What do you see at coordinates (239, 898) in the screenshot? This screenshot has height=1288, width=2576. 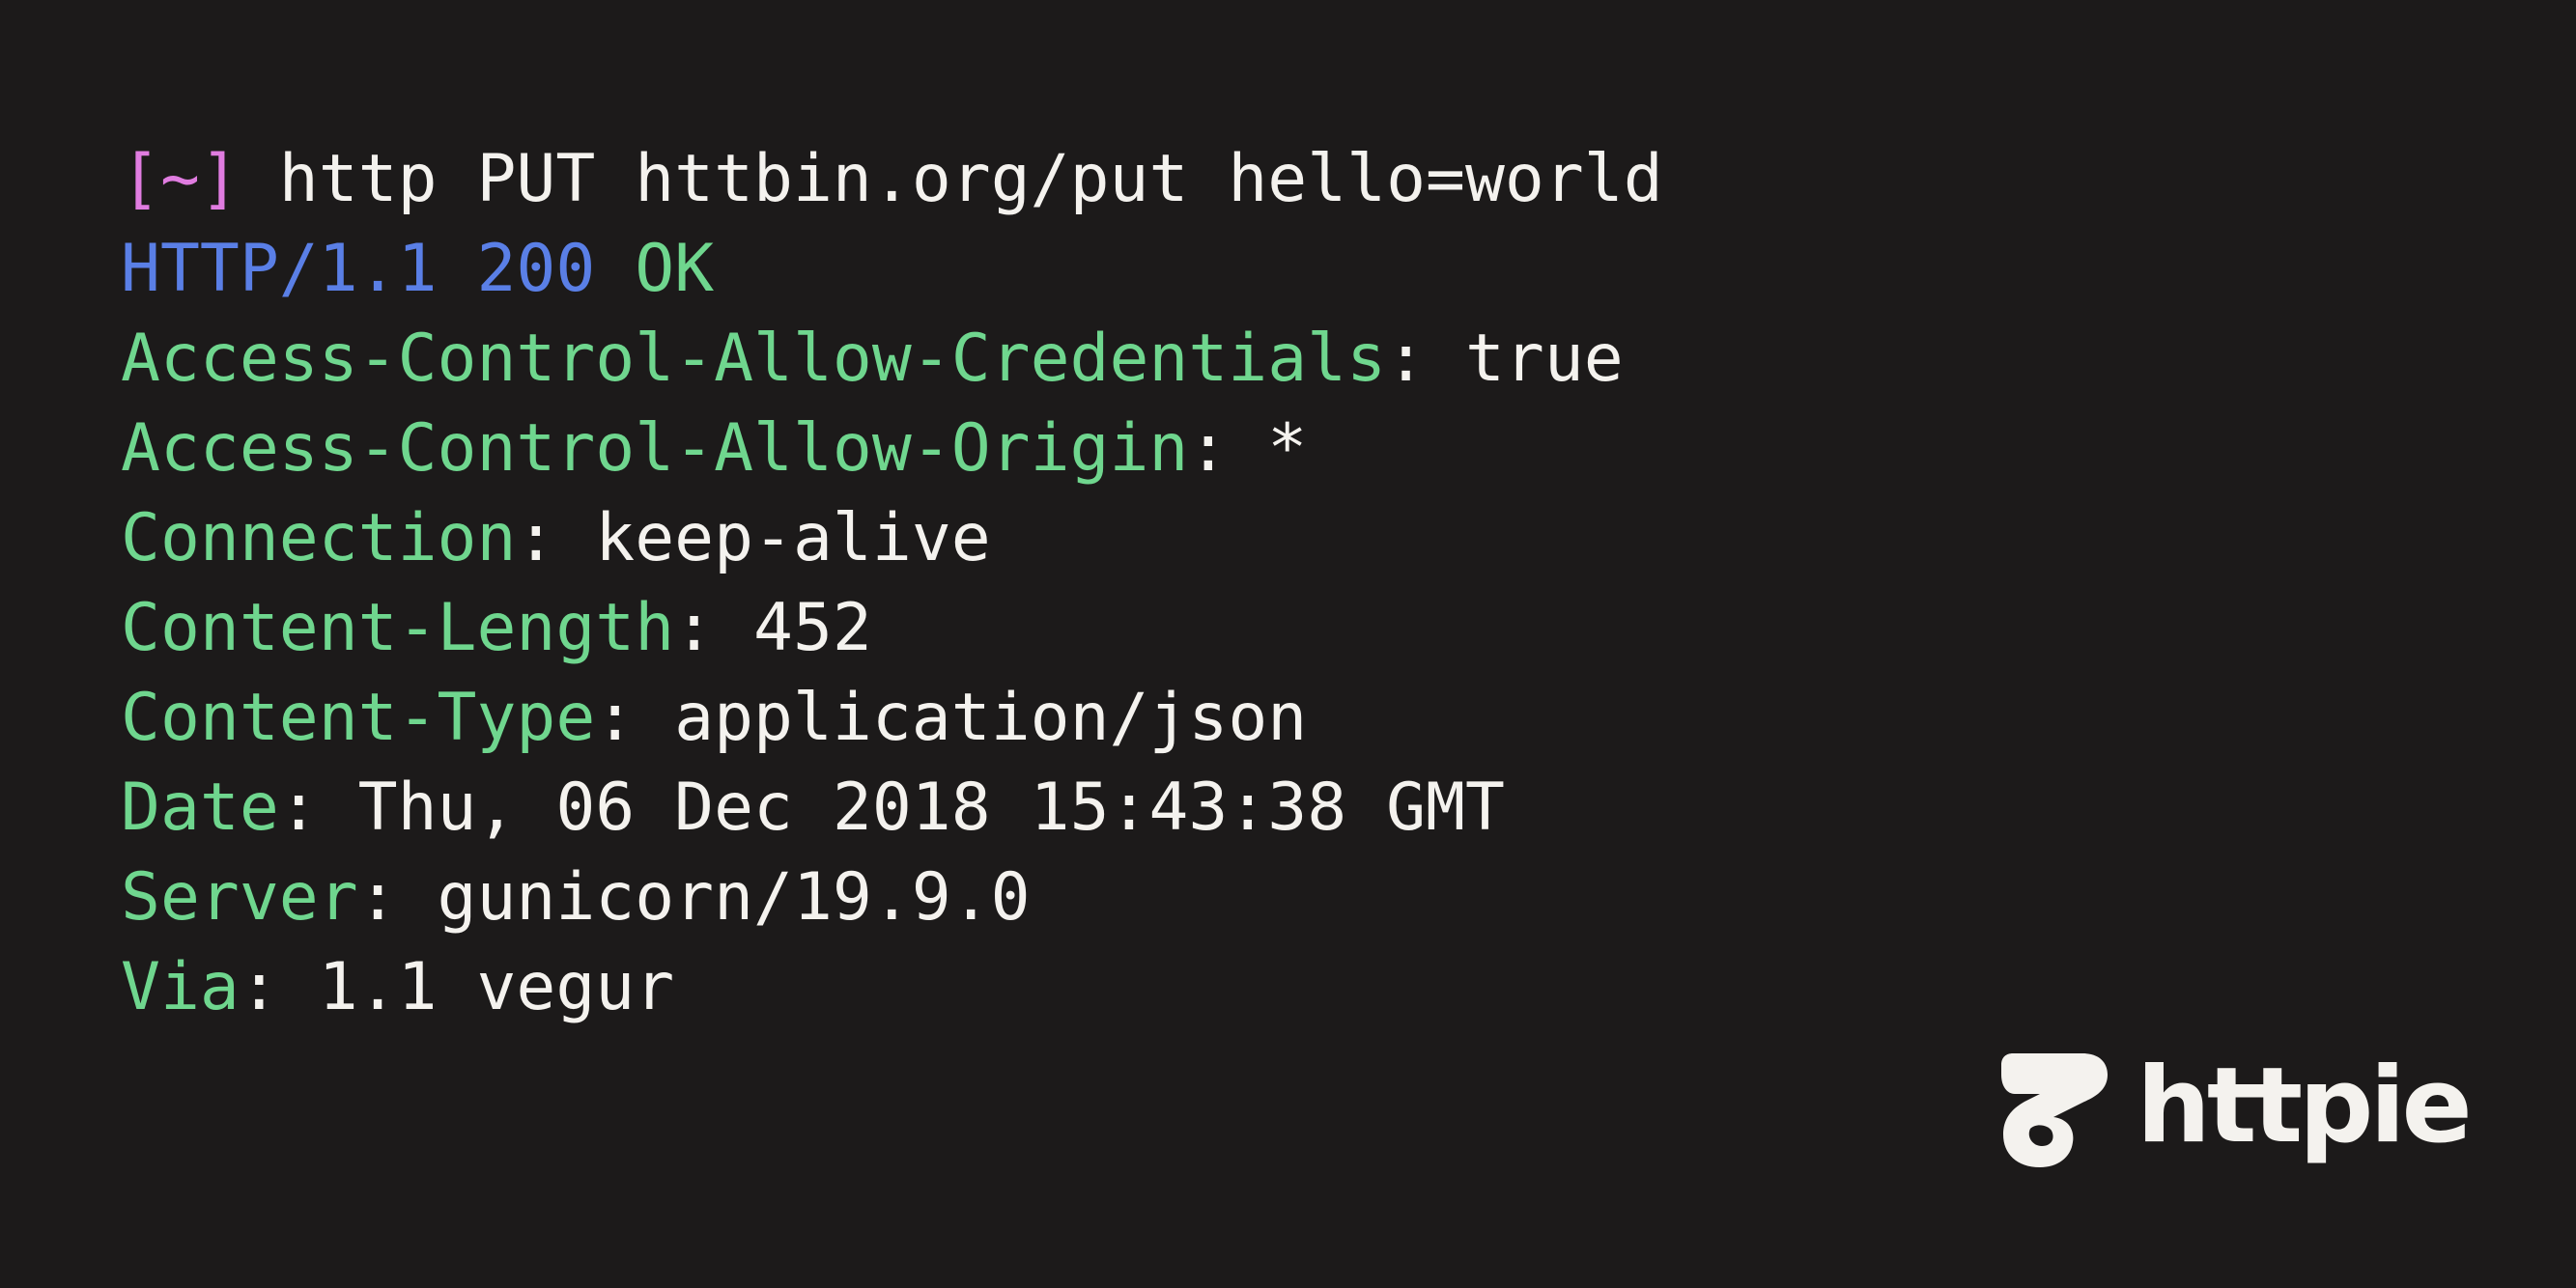 I see `header-key: Server` at bounding box center [239, 898].